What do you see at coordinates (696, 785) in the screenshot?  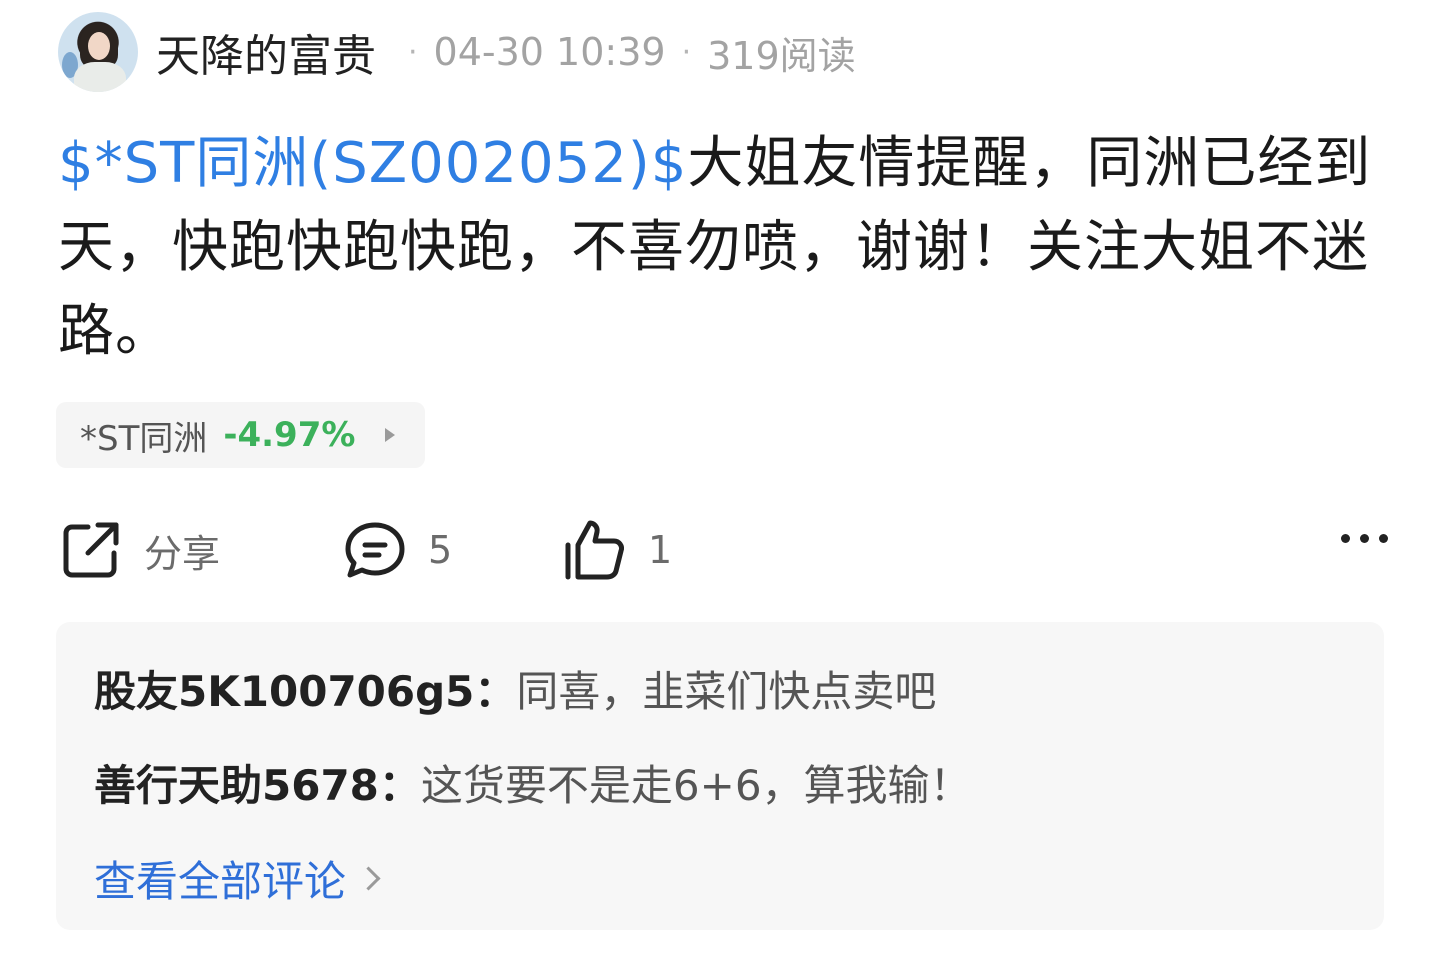 I see `comment-text: 这货要不是走6+6，算我输！` at bounding box center [696, 785].